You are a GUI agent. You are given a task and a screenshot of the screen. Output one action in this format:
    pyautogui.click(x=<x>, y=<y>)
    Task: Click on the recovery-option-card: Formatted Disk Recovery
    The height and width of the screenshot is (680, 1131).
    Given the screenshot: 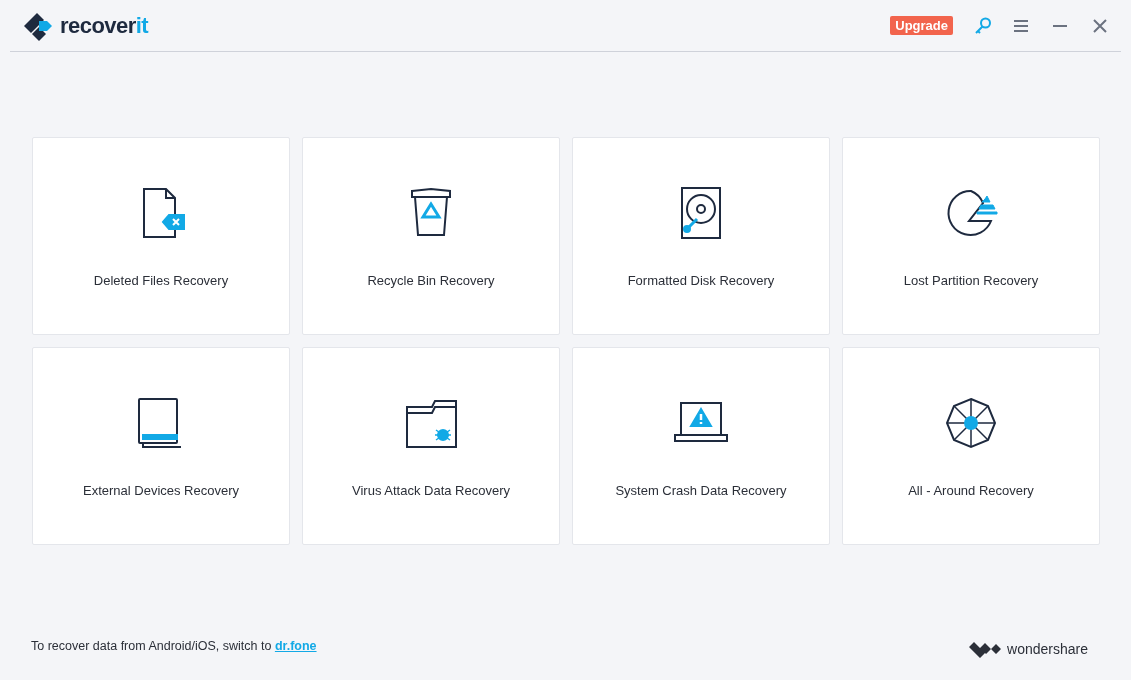 What is the action you would take?
    pyautogui.click(x=701, y=236)
    